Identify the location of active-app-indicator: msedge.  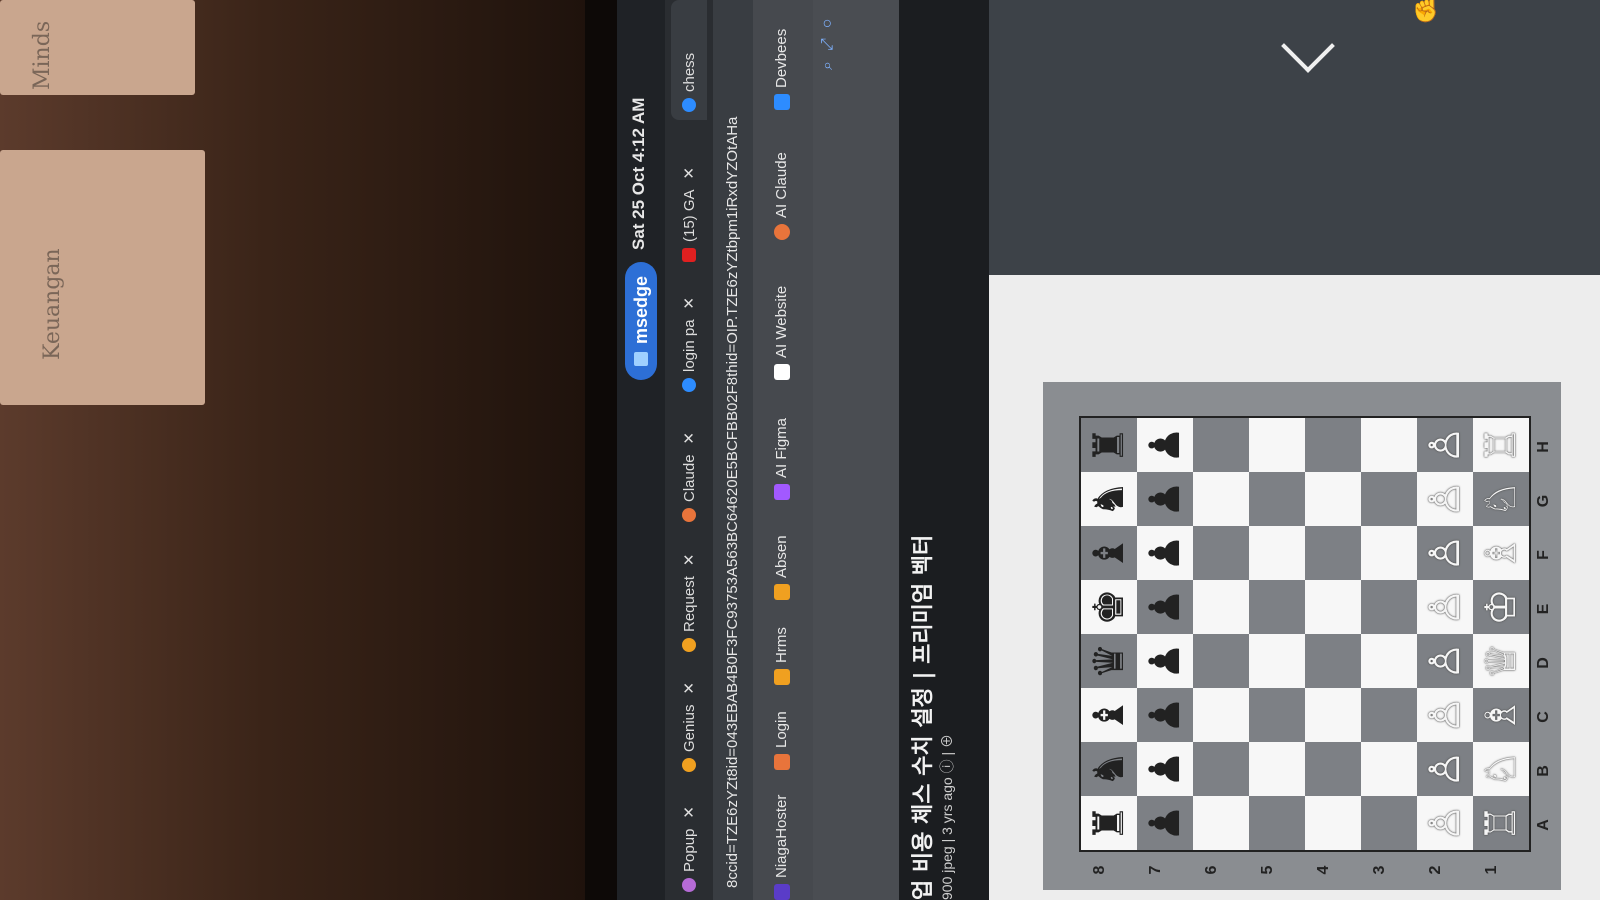
(641, 320).